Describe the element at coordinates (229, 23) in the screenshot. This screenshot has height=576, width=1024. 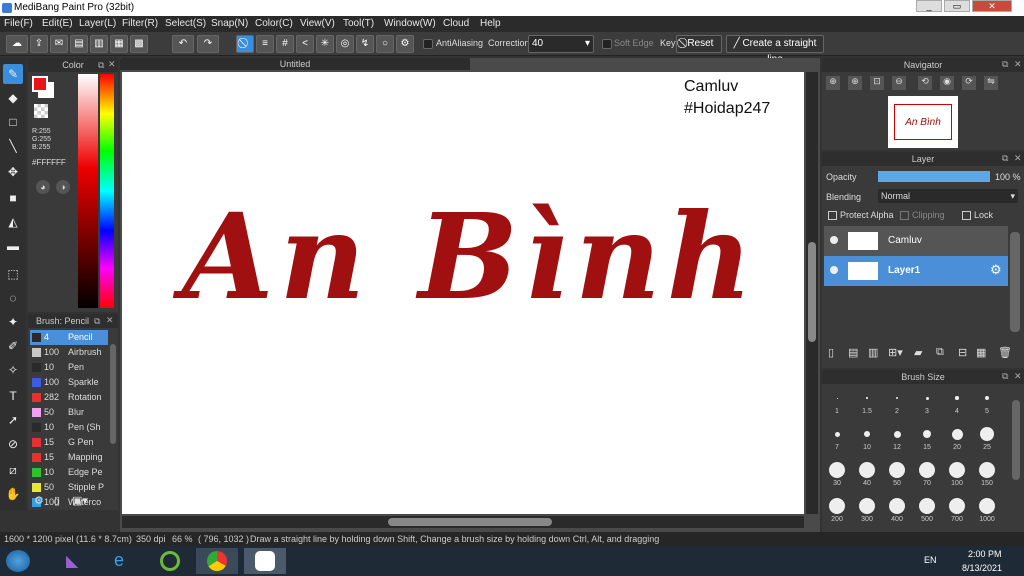
I see `menu-snap: Snap(N)` at that location.